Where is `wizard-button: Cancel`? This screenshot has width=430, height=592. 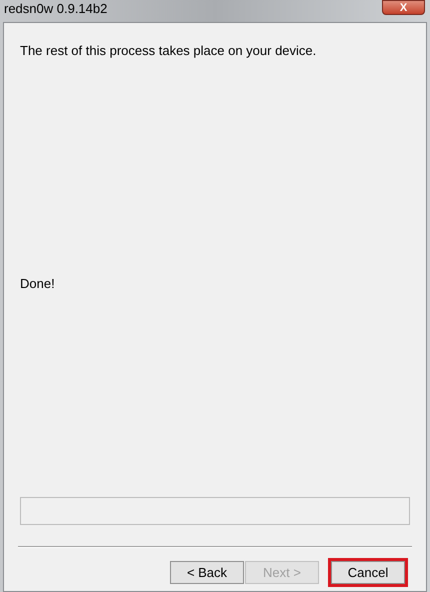 wizard-button: Cancel is located at coordinates (368, 572).